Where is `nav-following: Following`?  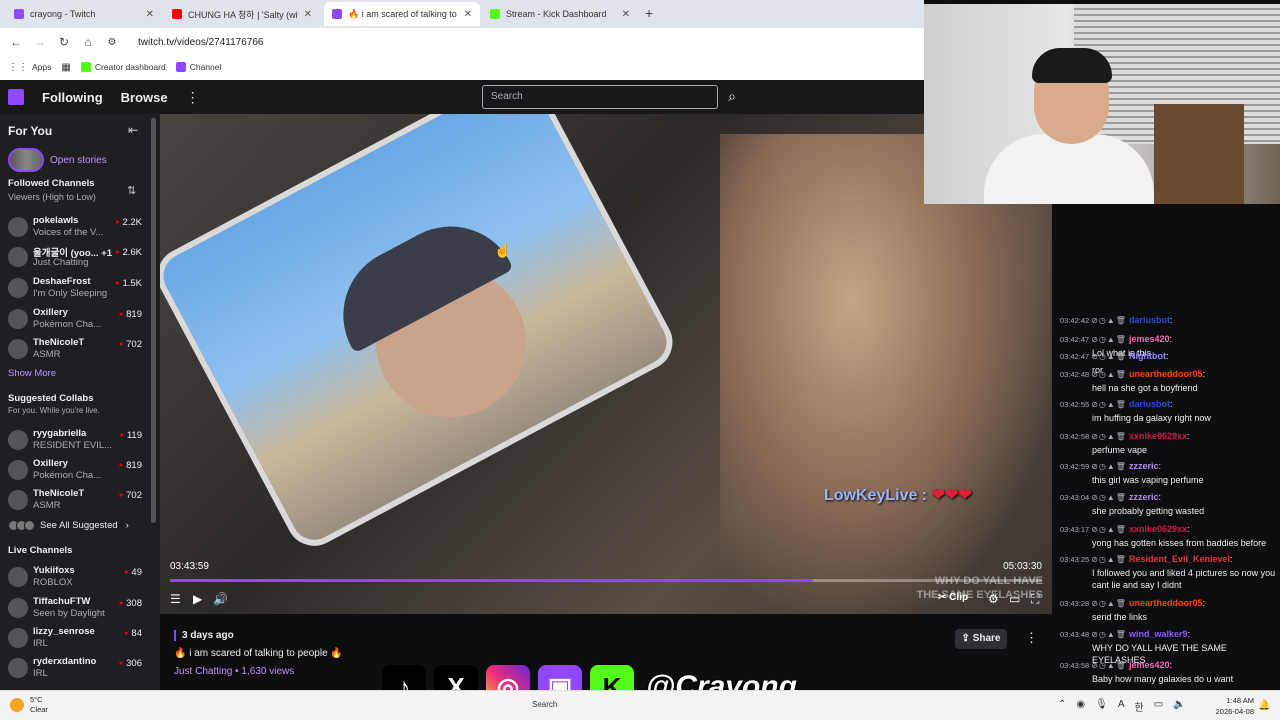
nav-following: Following is located at coordinates (72, 97).